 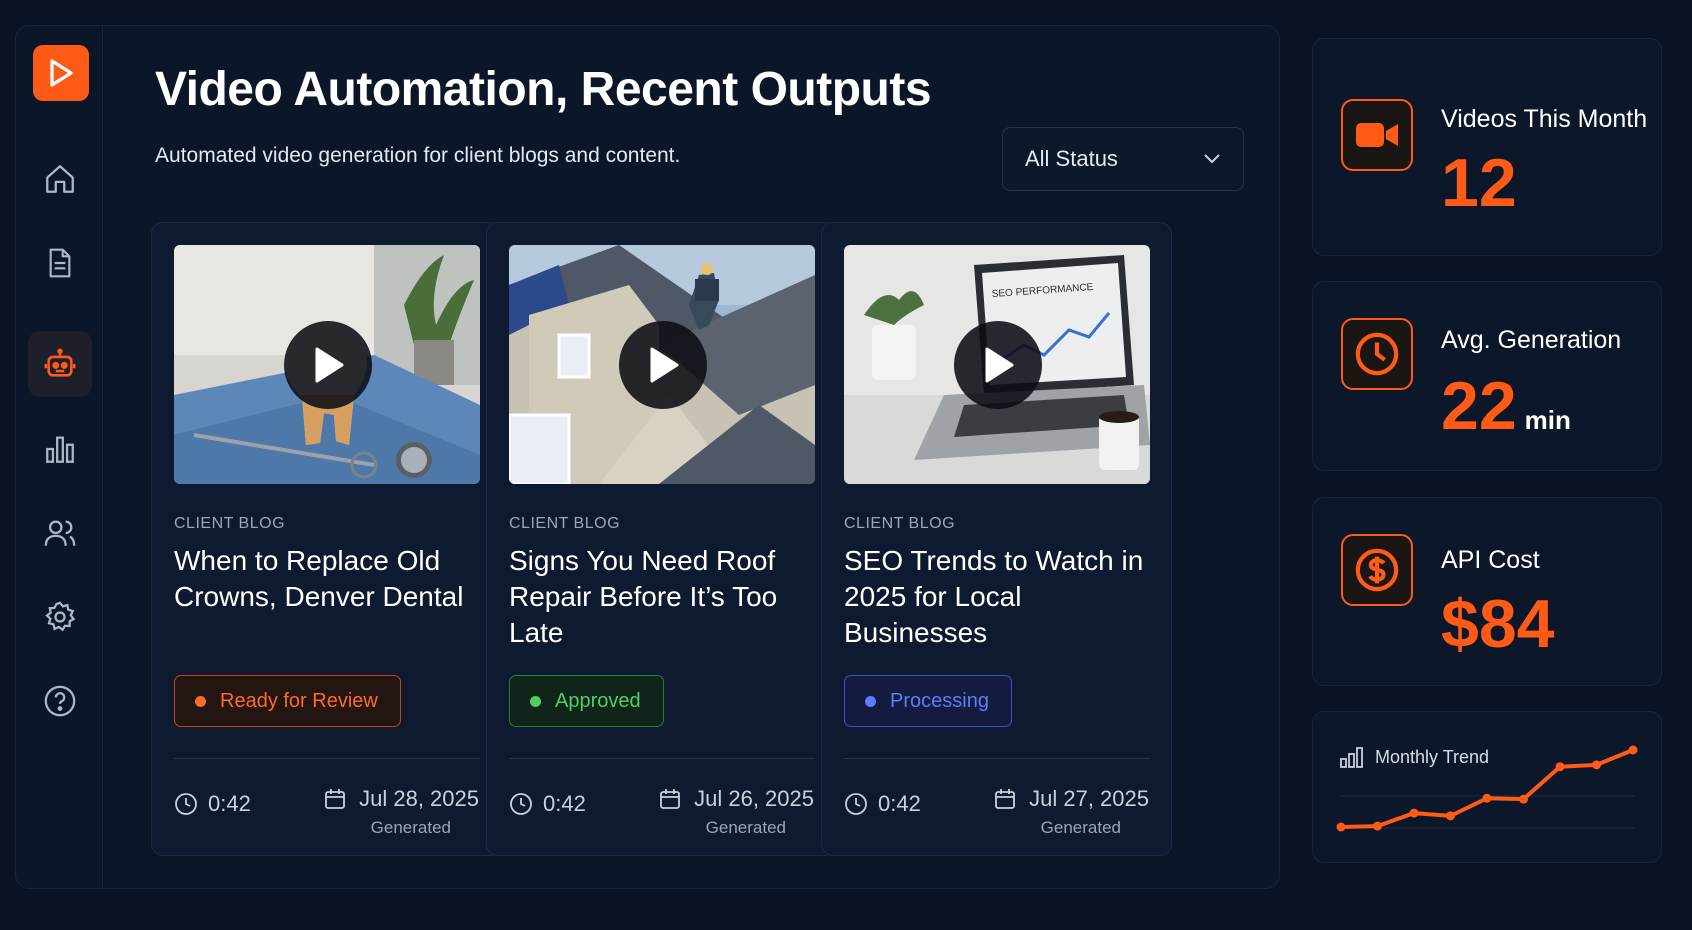 I want to click on app-logo, so click(x=61, y=73).